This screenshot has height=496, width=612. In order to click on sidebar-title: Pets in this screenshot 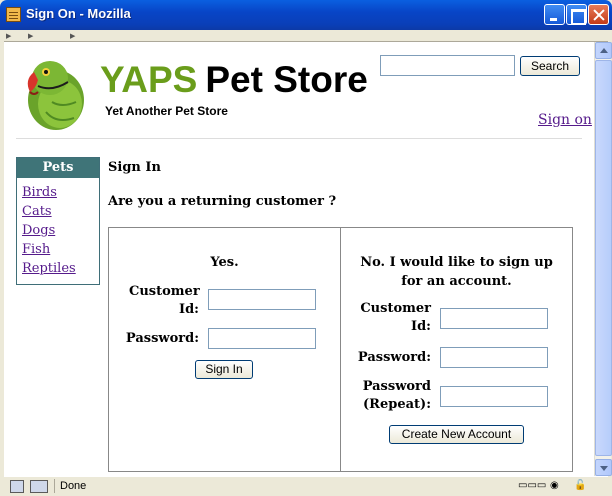, I will do `click(58, 168)`.